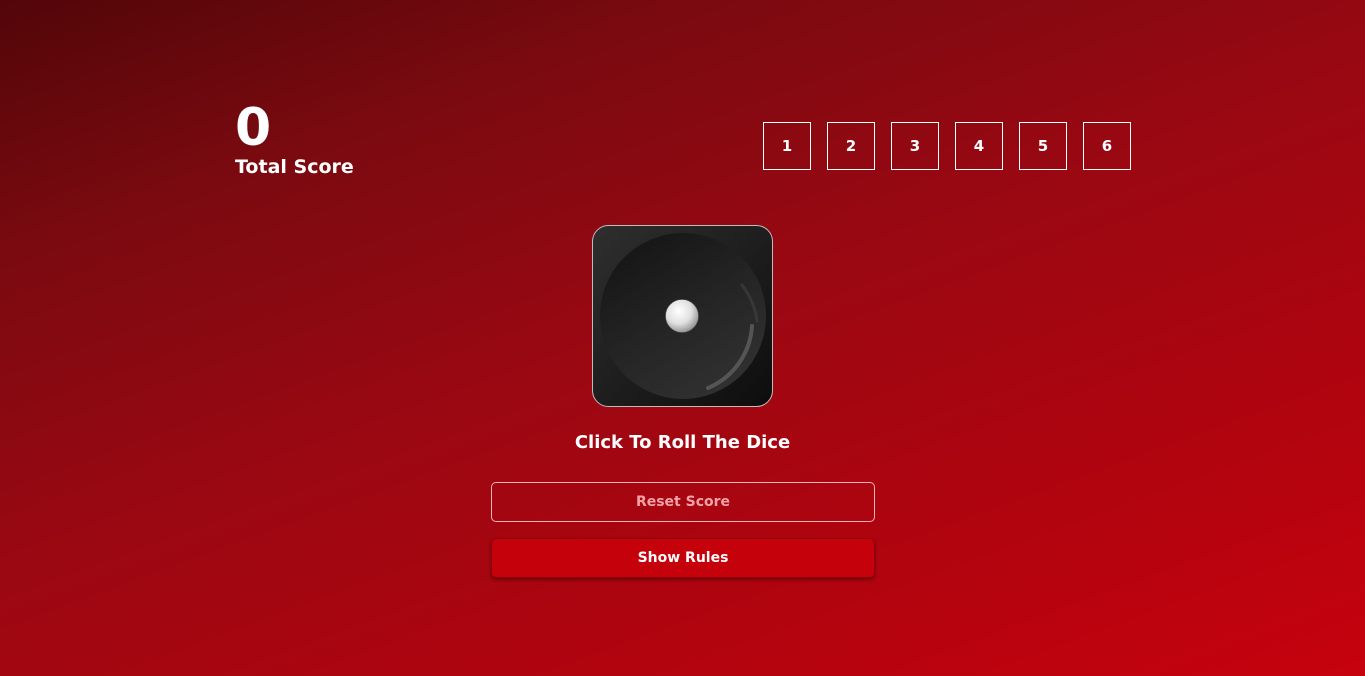  Describe the element at coordinates (253, 128) in the screenshot. I see `total-score-value: 0` at that location.